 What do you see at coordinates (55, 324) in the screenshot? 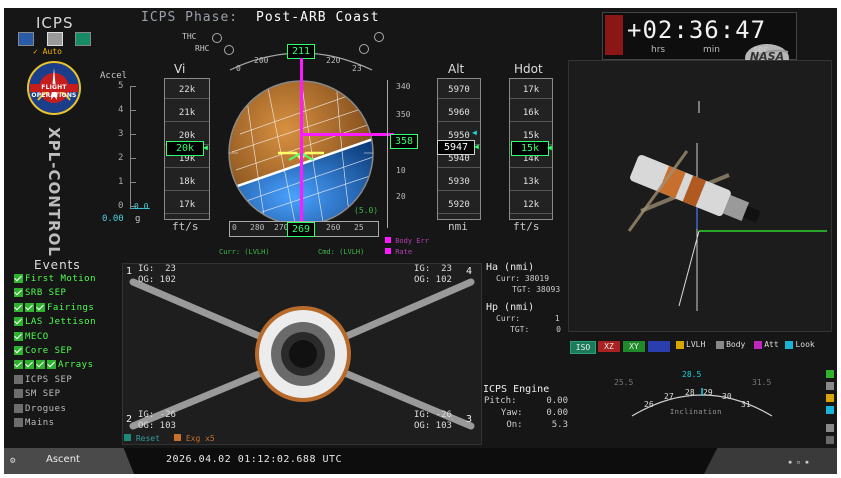
I see `event-row-las-jettison: LAS Jettison` at bounding box center [55, 324].